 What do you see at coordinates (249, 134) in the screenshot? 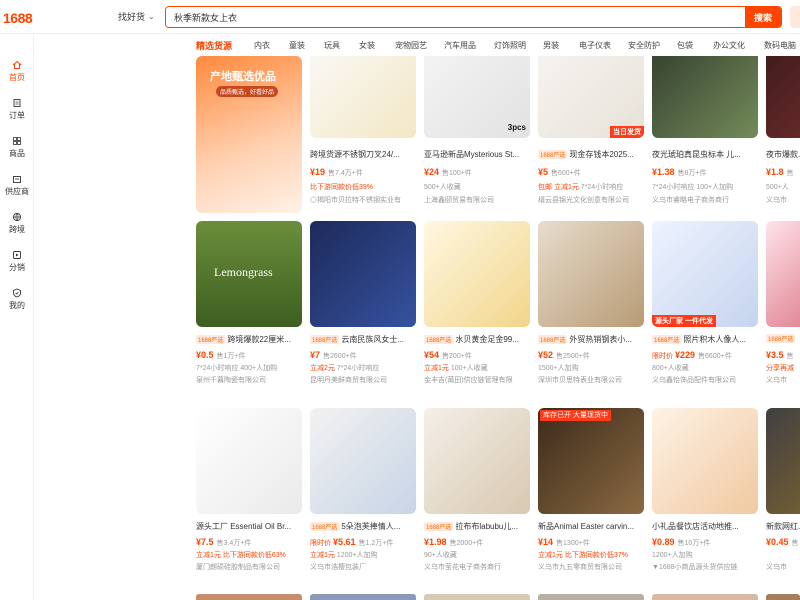
I see `product-image: 产地甄选优品 品质甄选，好看好品` at bounding box center [249, 134].